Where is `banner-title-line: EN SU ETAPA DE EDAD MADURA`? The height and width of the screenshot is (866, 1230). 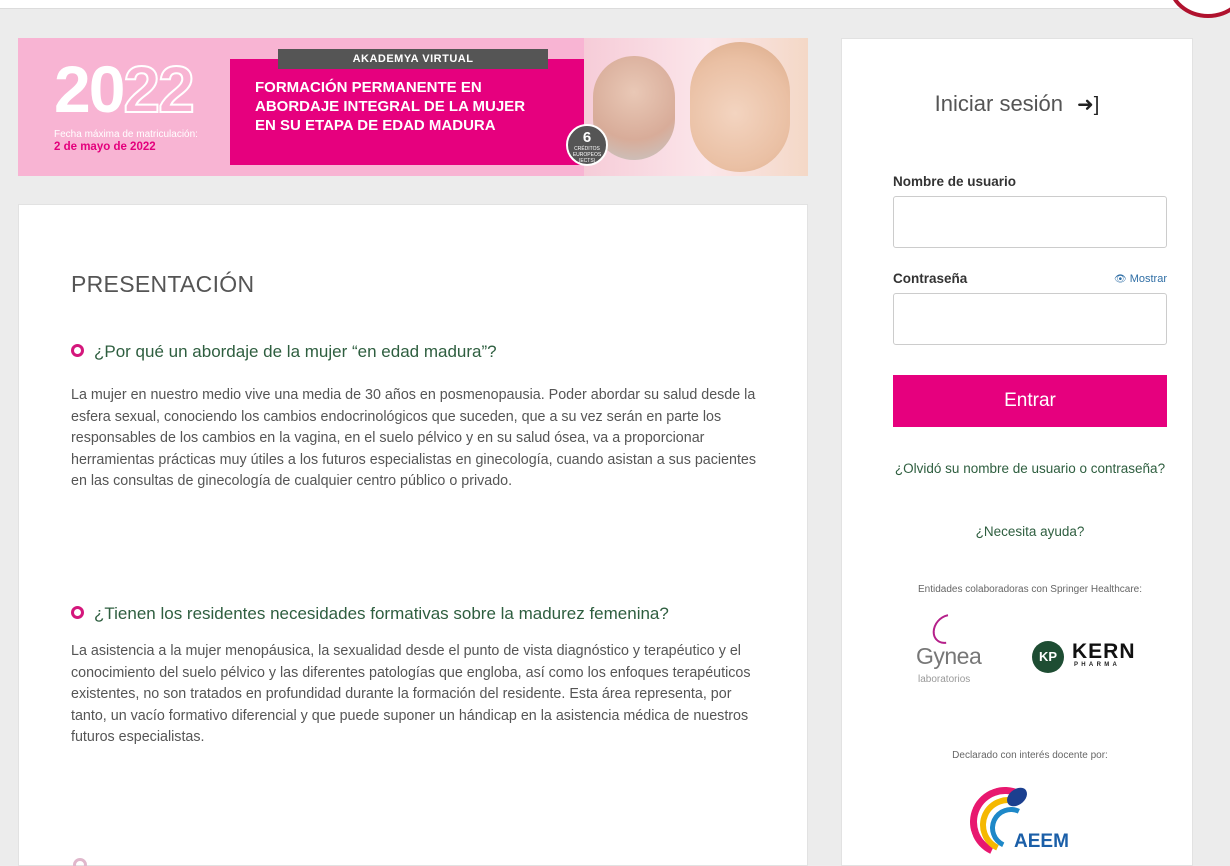 banner-title-line: EN SU ETAPA DE EDAD MADURA is located at coordinates (375, 125).